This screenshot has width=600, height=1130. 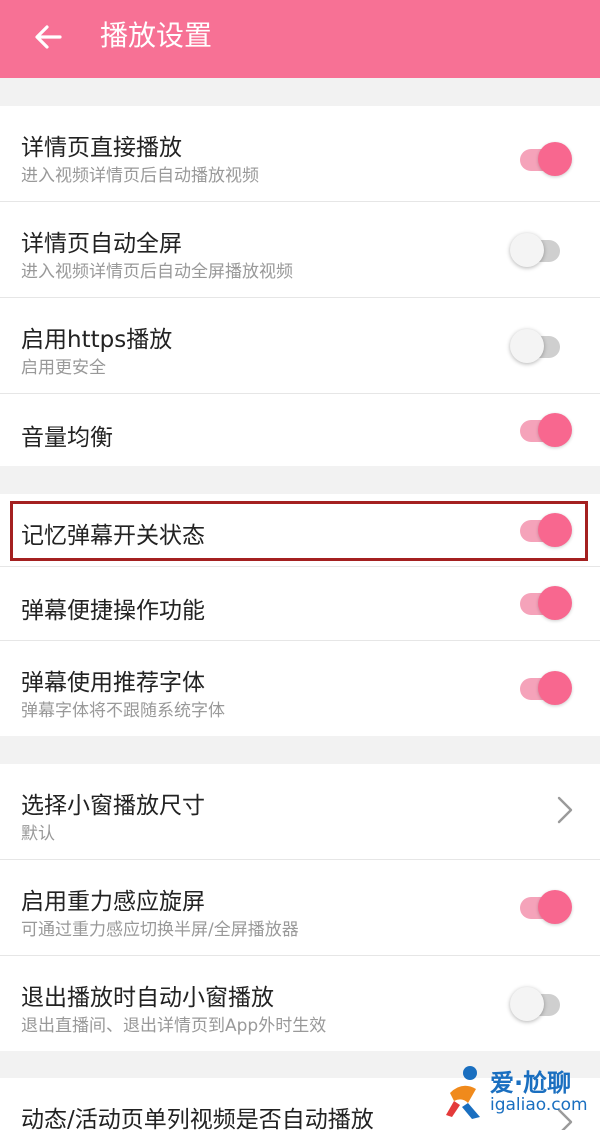 I want to click on setting-label: 详情页直接播放, so click(x=101, y=148).